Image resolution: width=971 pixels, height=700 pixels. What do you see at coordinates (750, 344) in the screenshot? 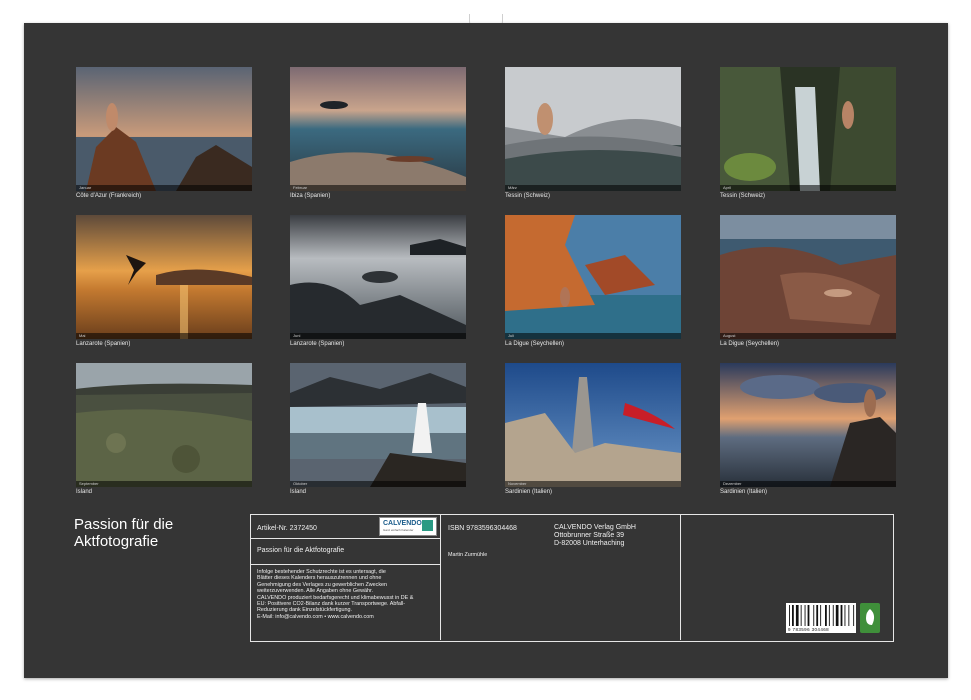
I see `month-caption-8: La Digue (Seychellen)` at bounding box center [750, 344].